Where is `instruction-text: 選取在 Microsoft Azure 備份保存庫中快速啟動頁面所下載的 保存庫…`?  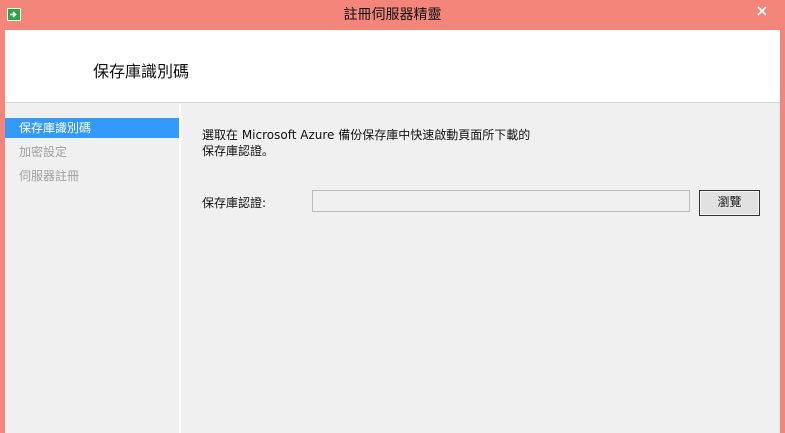
instruction-text: 選取在 Microsoft Azure 備份保存庫中快速啟動頁面所下載的 保存庫… is located at coordinates (412, 143).